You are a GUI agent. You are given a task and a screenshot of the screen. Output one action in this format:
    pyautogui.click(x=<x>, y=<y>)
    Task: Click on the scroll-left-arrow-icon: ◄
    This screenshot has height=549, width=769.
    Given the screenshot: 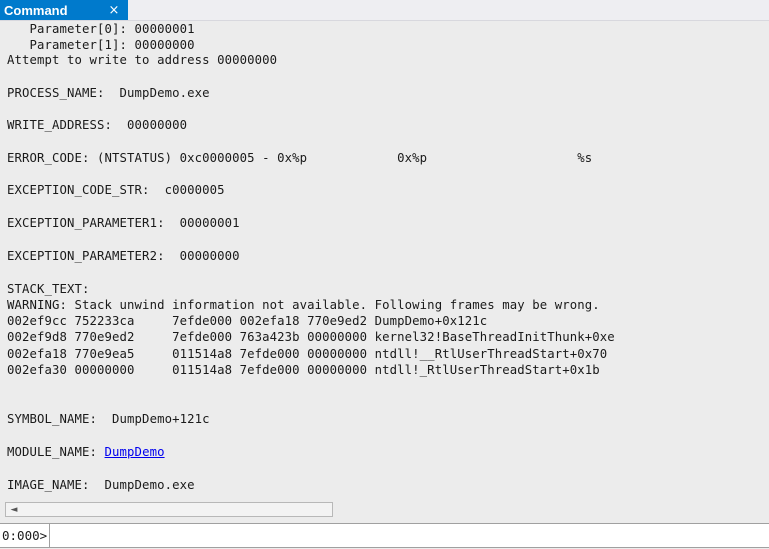 What is the action you would take?
    pyautogui.click(x=14, y=509)
    